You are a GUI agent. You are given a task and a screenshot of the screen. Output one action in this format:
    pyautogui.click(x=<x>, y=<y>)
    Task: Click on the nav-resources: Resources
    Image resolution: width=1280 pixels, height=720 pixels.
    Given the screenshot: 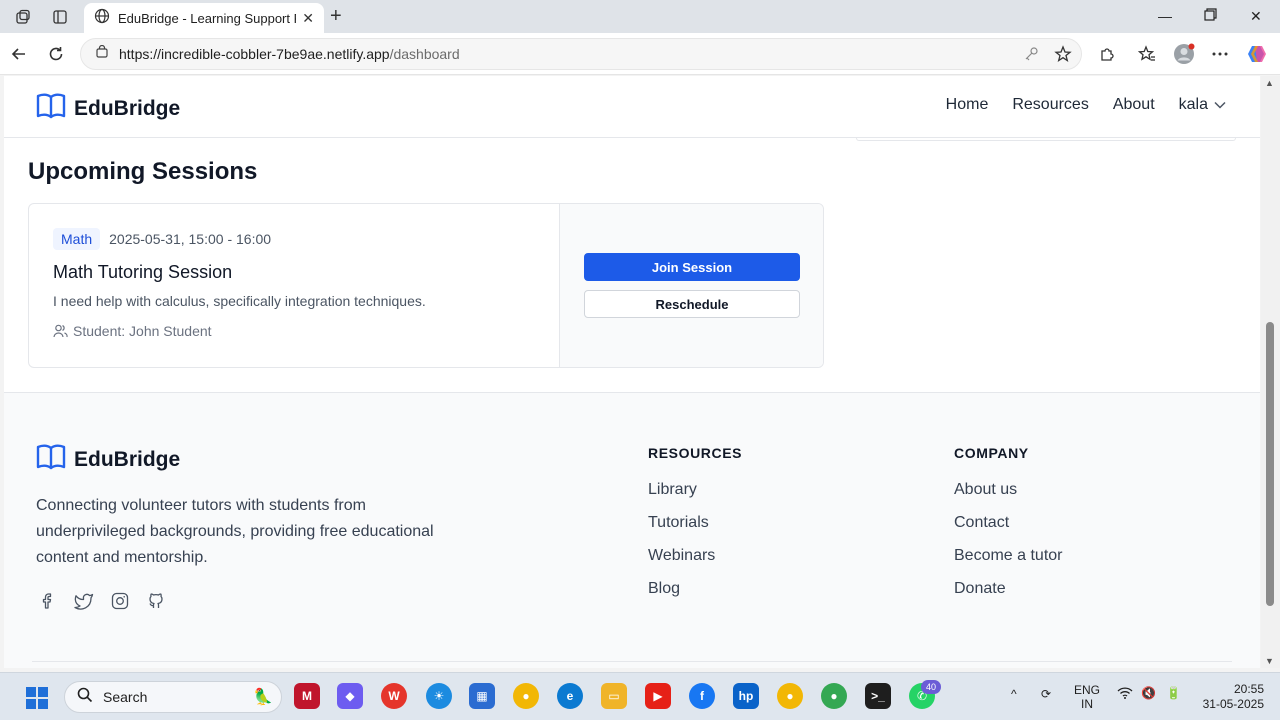 What is the action you would take?
    pyautogui.click(x=1050, y=105)
    